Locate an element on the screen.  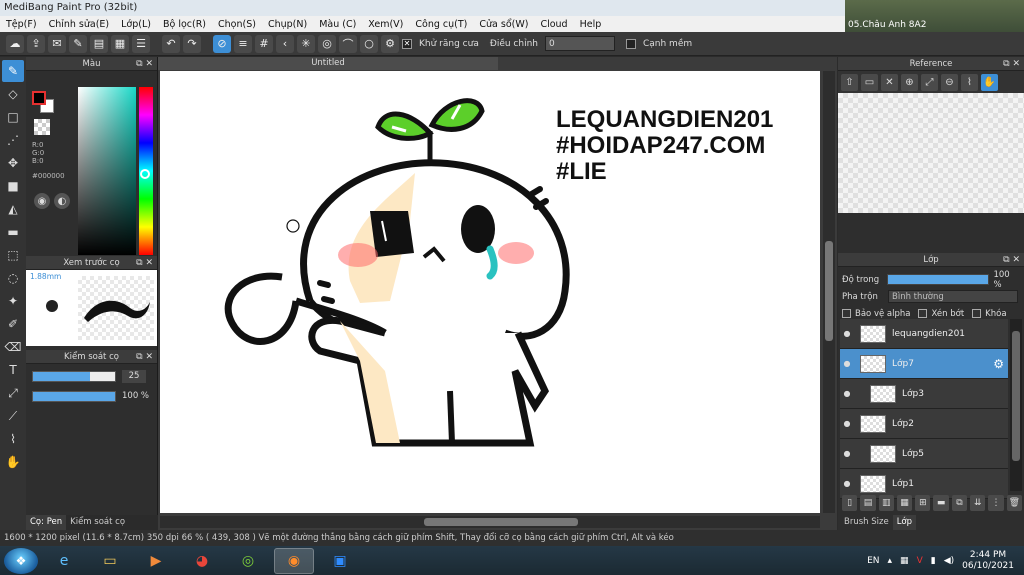
menu-window: Cửa sổ(W) is located at coordinates (503, 24).